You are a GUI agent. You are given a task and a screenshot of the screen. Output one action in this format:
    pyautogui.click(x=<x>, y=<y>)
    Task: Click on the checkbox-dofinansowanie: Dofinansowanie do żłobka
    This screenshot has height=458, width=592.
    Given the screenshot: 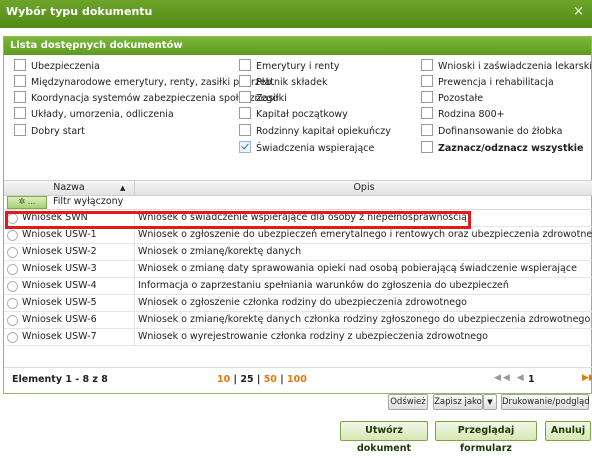 What is the action you would take?
    pyautogui.click(x=491, y=132)
    